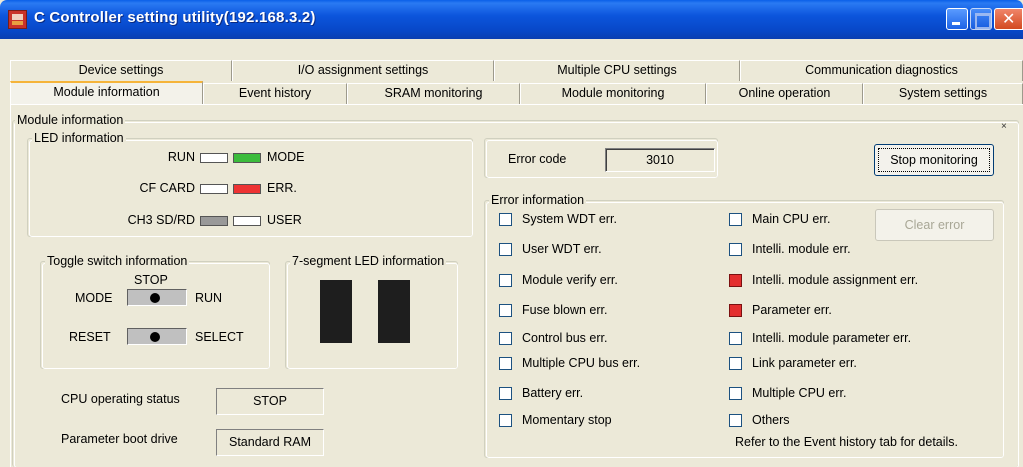  What do you see at coordinates (119, 439) in the screenshot?
I see `boot-drive-label: Parameter boot drive` at bounding box center [119, 439].